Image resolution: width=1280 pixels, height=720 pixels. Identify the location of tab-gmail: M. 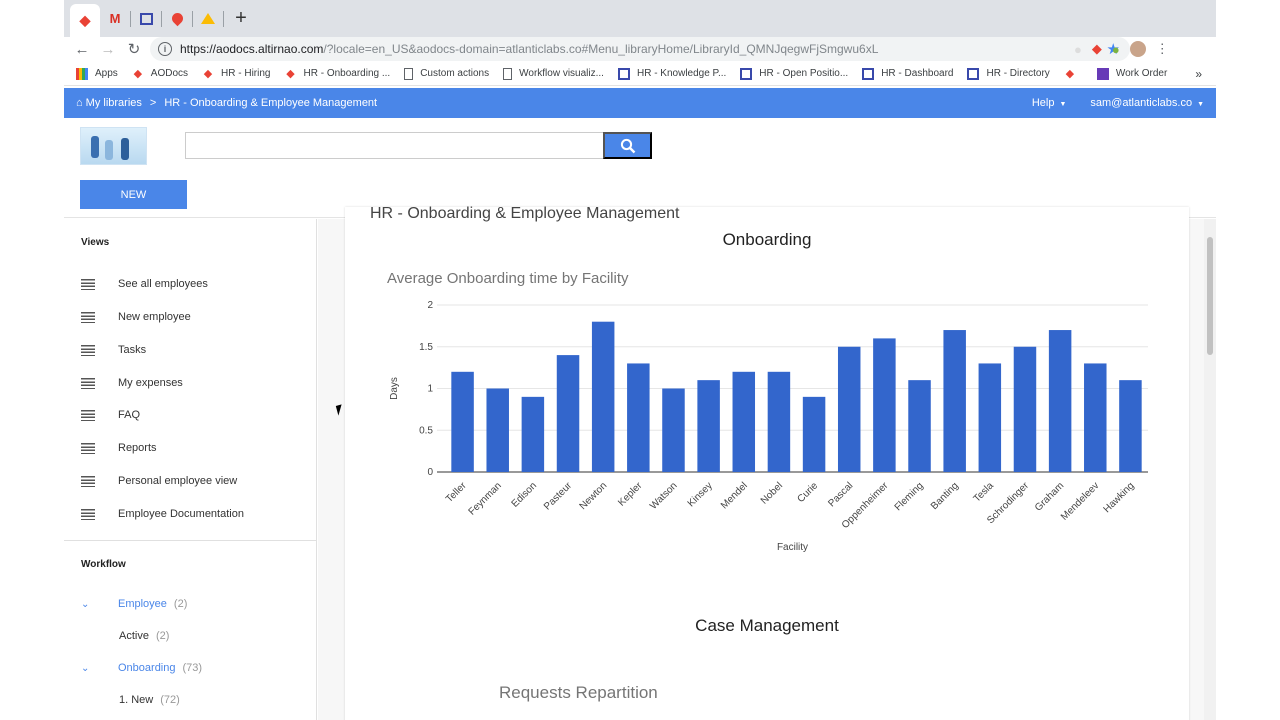
(115, 19).